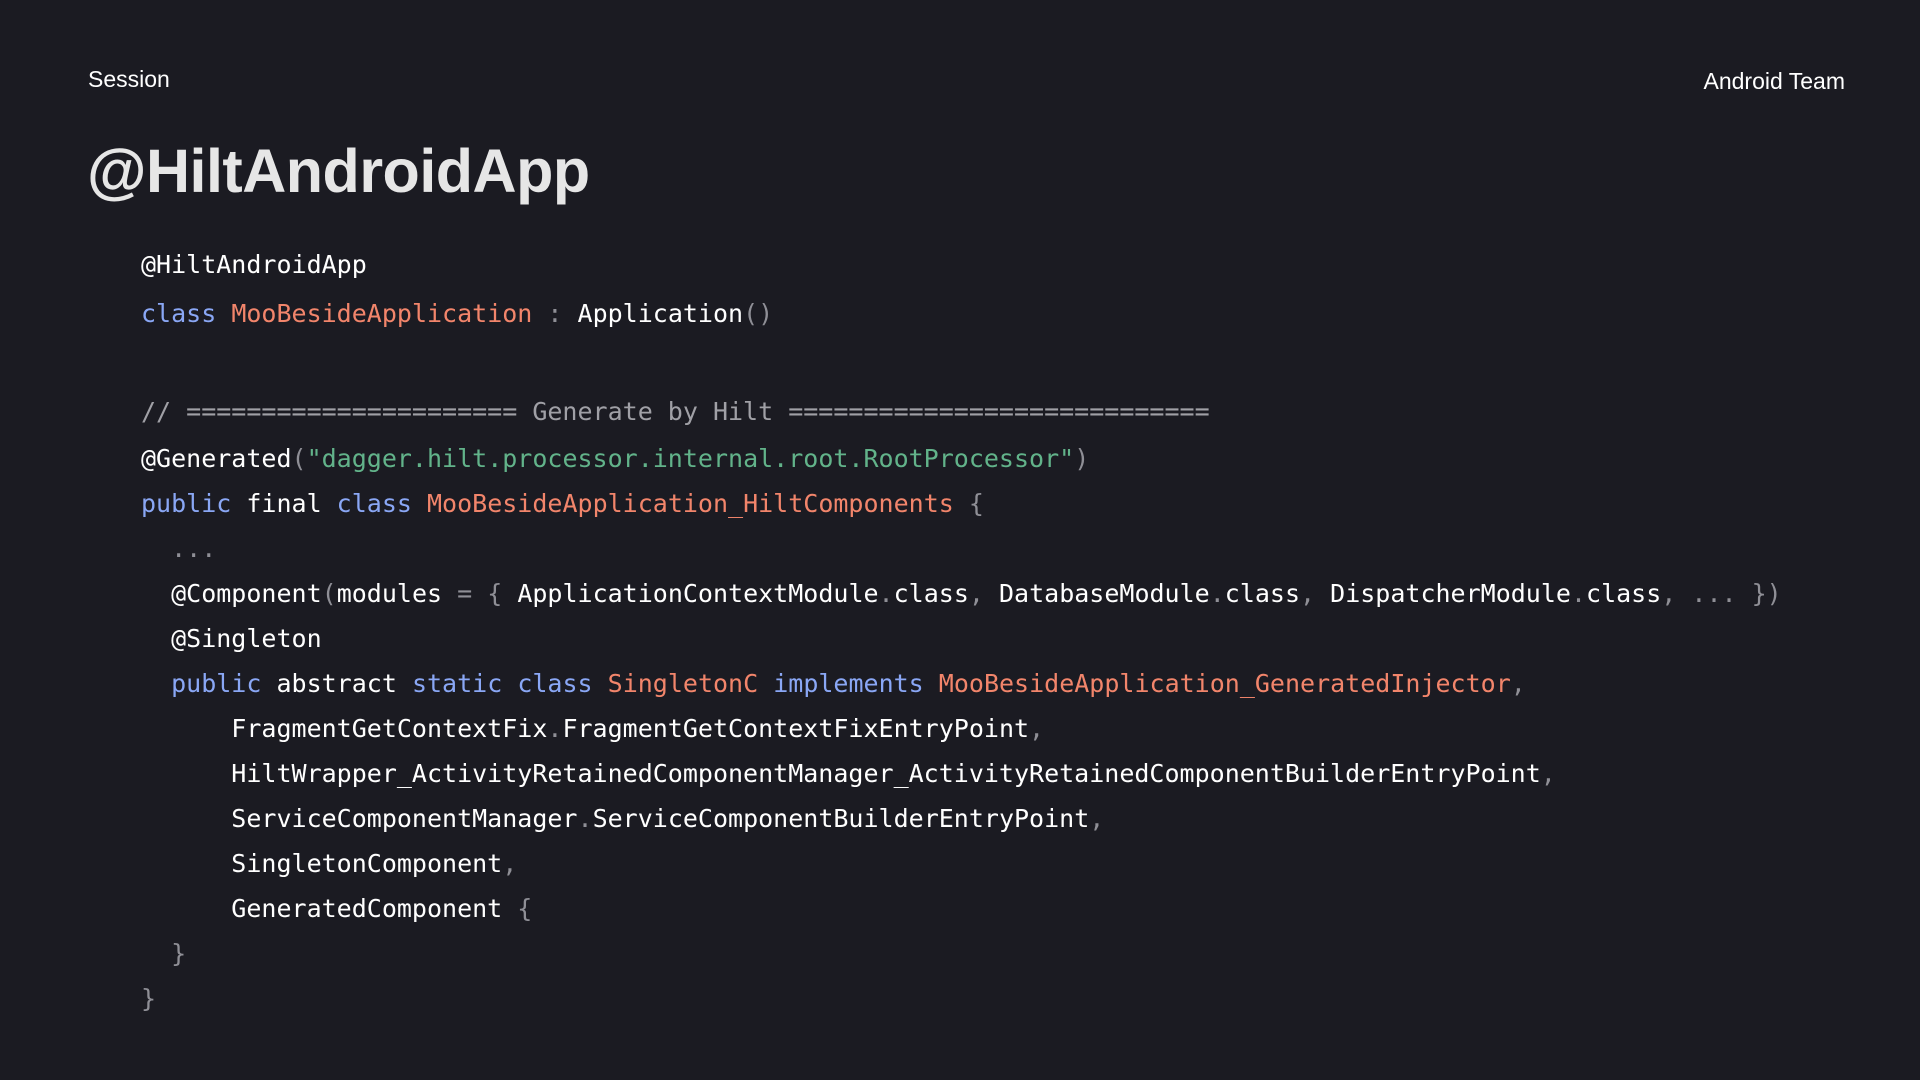 The image size is (1920, 1080). I want to click on code-token: final, so click(284, 503).